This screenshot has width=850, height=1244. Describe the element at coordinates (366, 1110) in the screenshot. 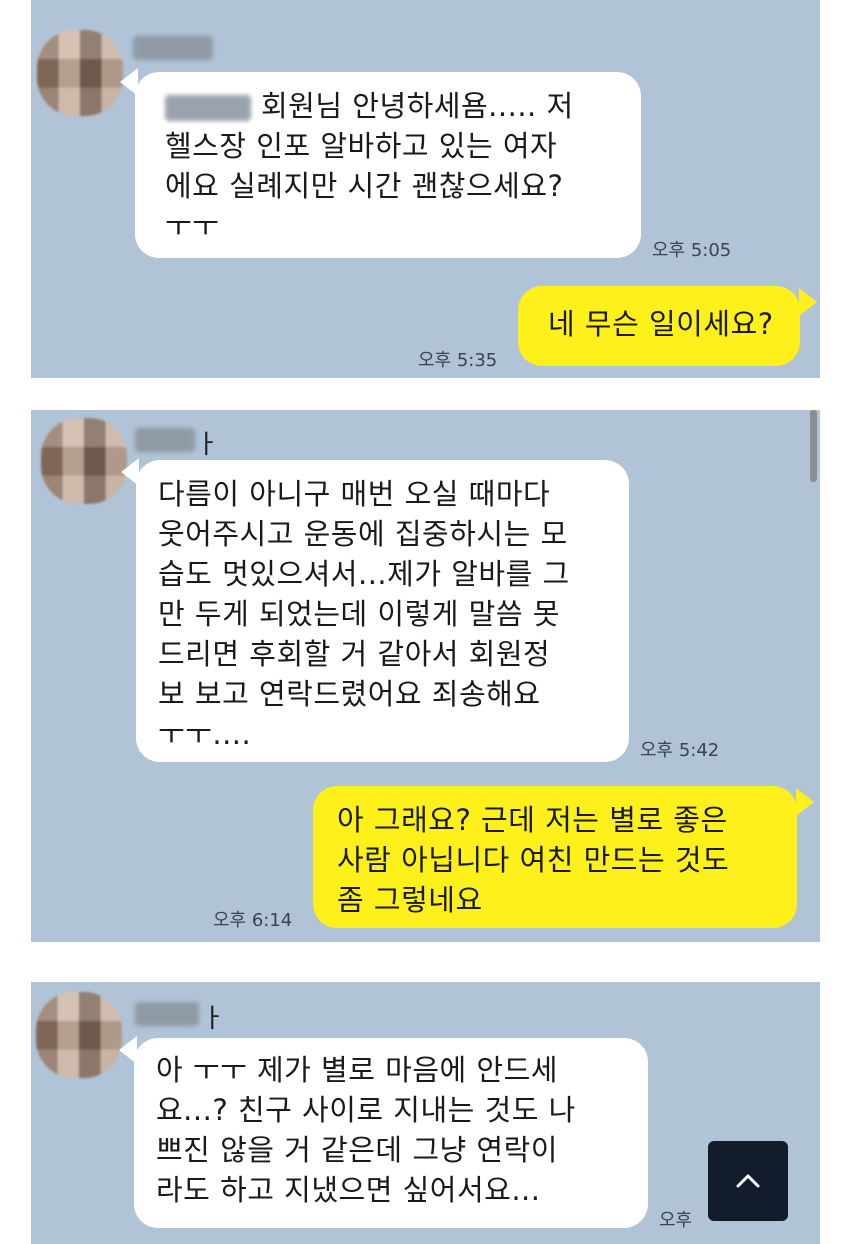

I see `message-line: 요...? 친구 사이로 지내는 것도 나` at that location.